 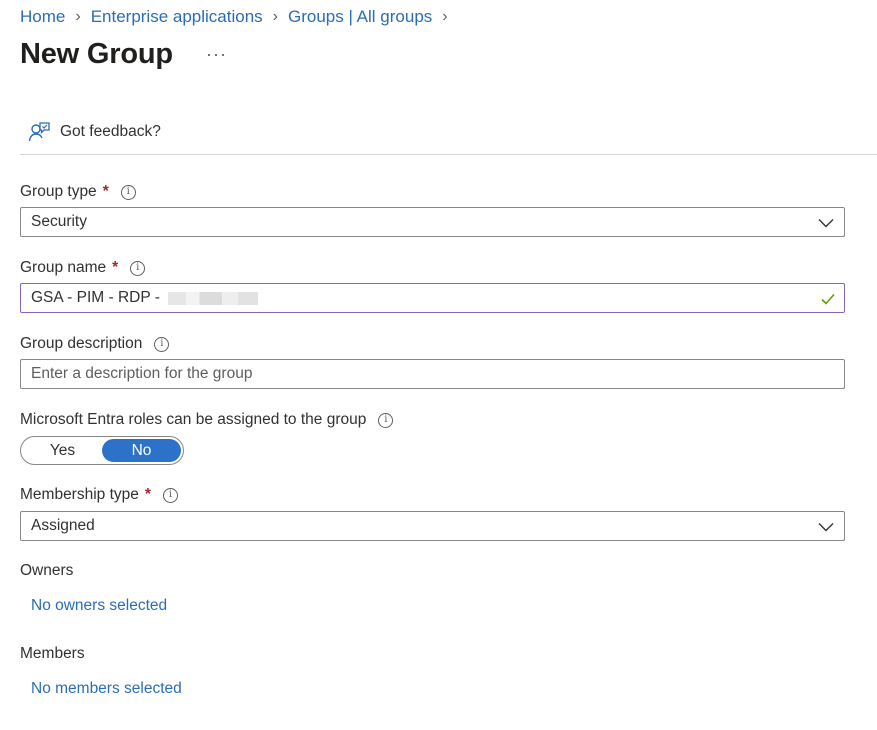 I want to click on membership-type-label: Membership type * i, so click(x=99, y=495).